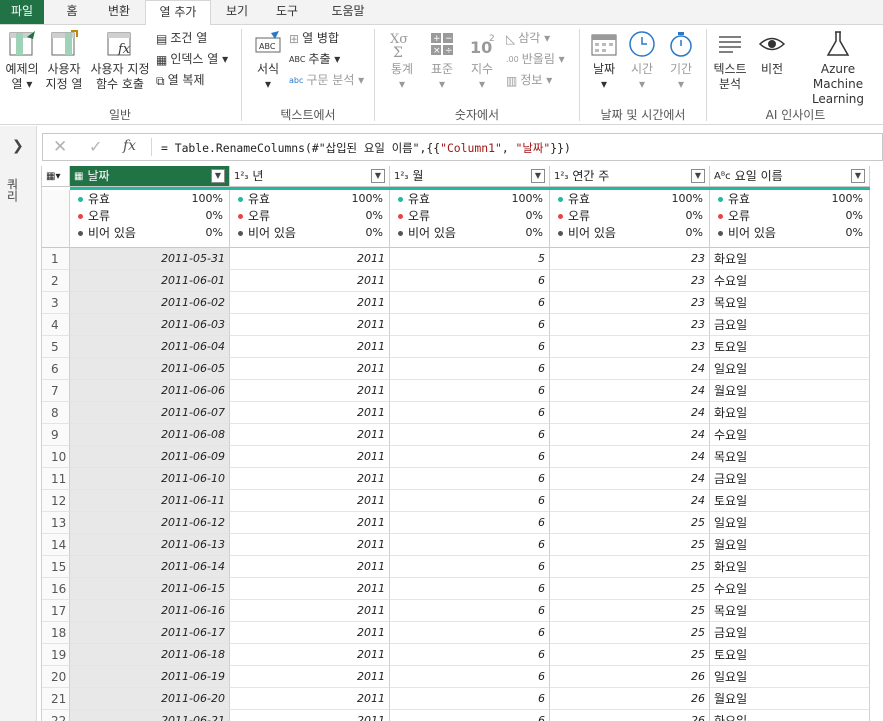  I want to click on table-menu-button: ▦▾, so click(56, 176).